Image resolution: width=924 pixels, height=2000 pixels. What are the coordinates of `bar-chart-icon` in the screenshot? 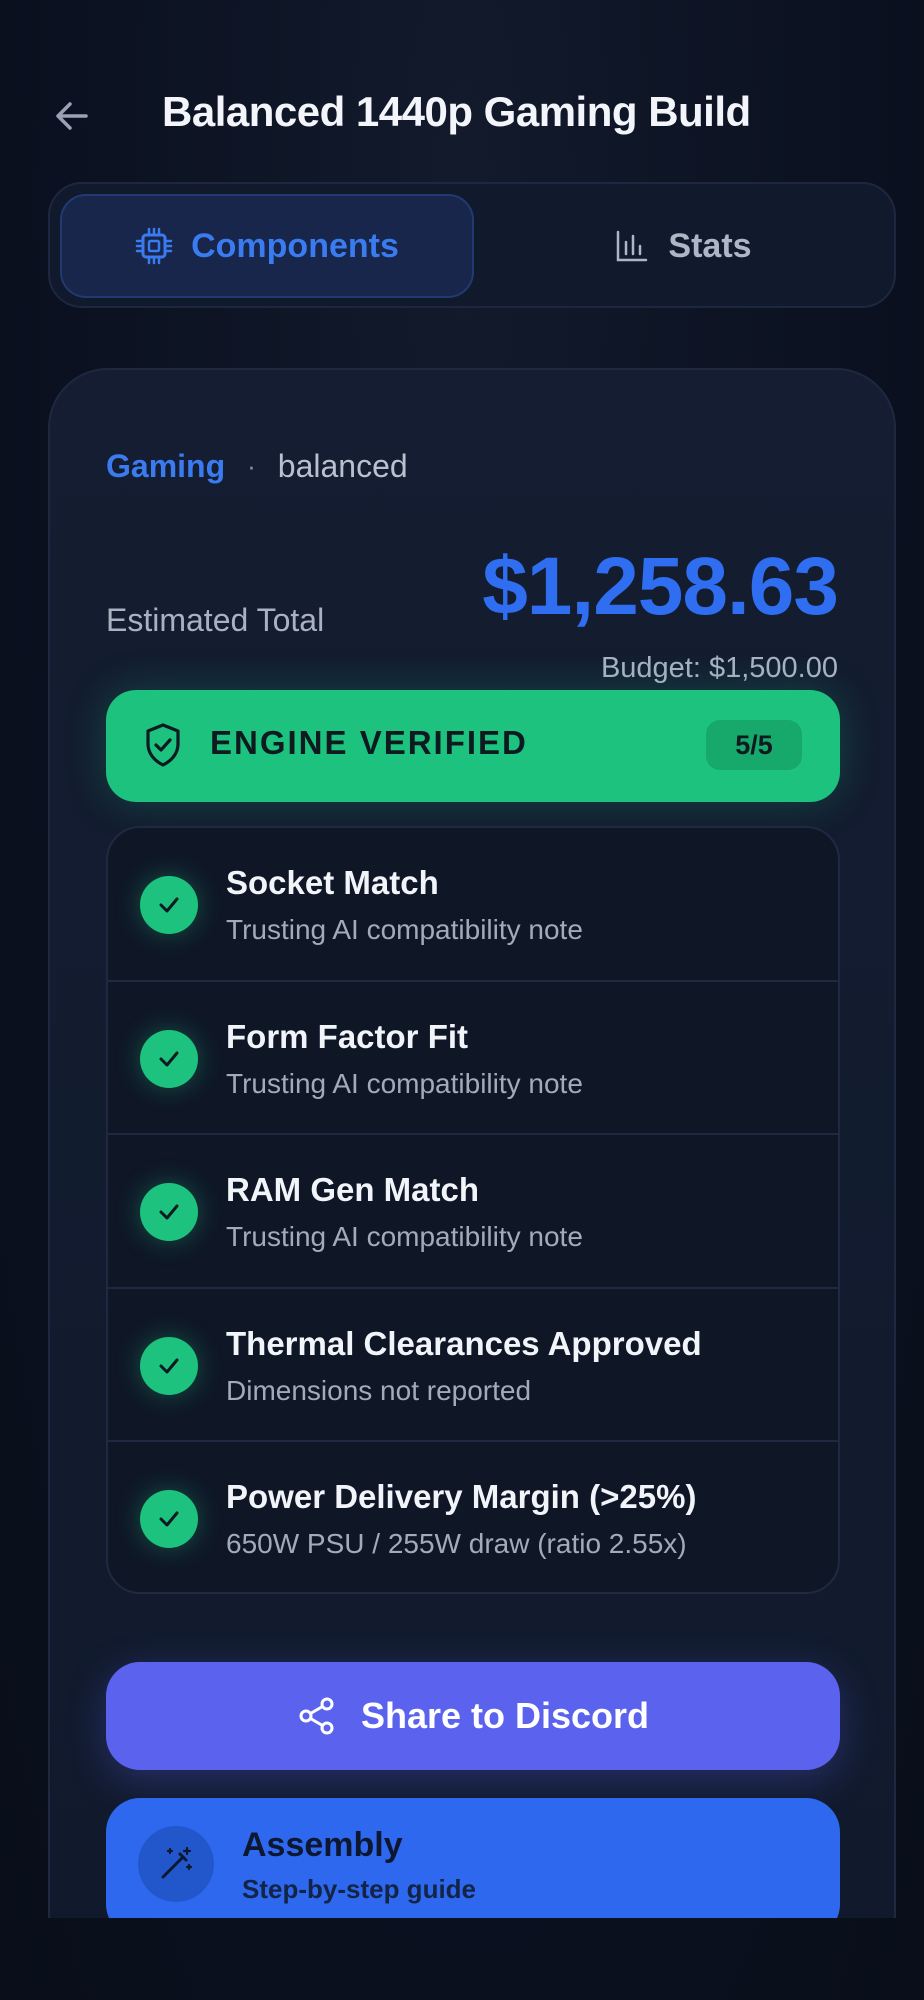 It's located at (632, 246).